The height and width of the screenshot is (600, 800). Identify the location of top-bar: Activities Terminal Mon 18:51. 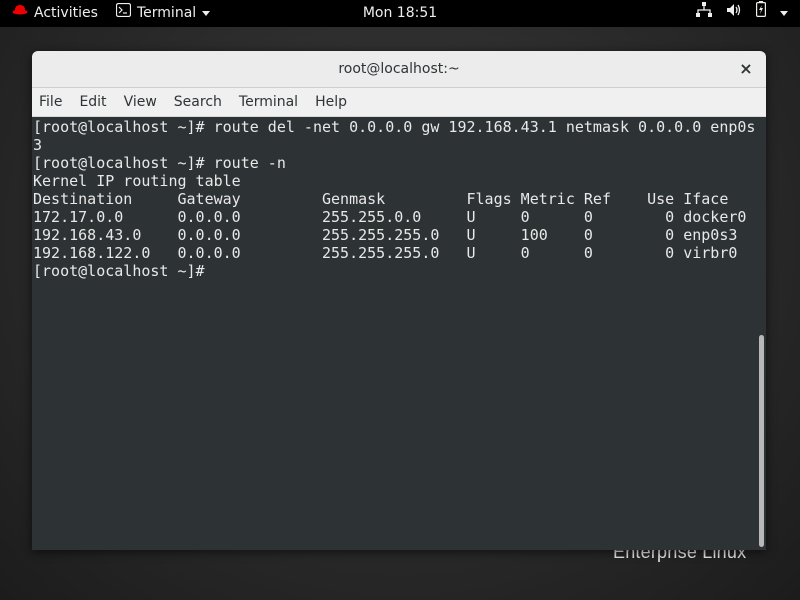
(400, 13).